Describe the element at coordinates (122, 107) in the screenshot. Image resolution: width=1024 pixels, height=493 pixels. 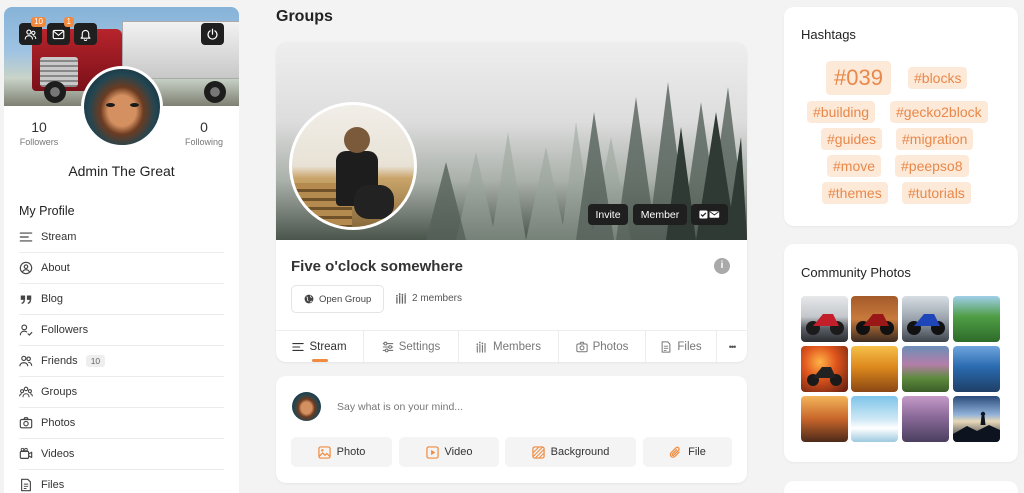
I see `avatar` at that location.